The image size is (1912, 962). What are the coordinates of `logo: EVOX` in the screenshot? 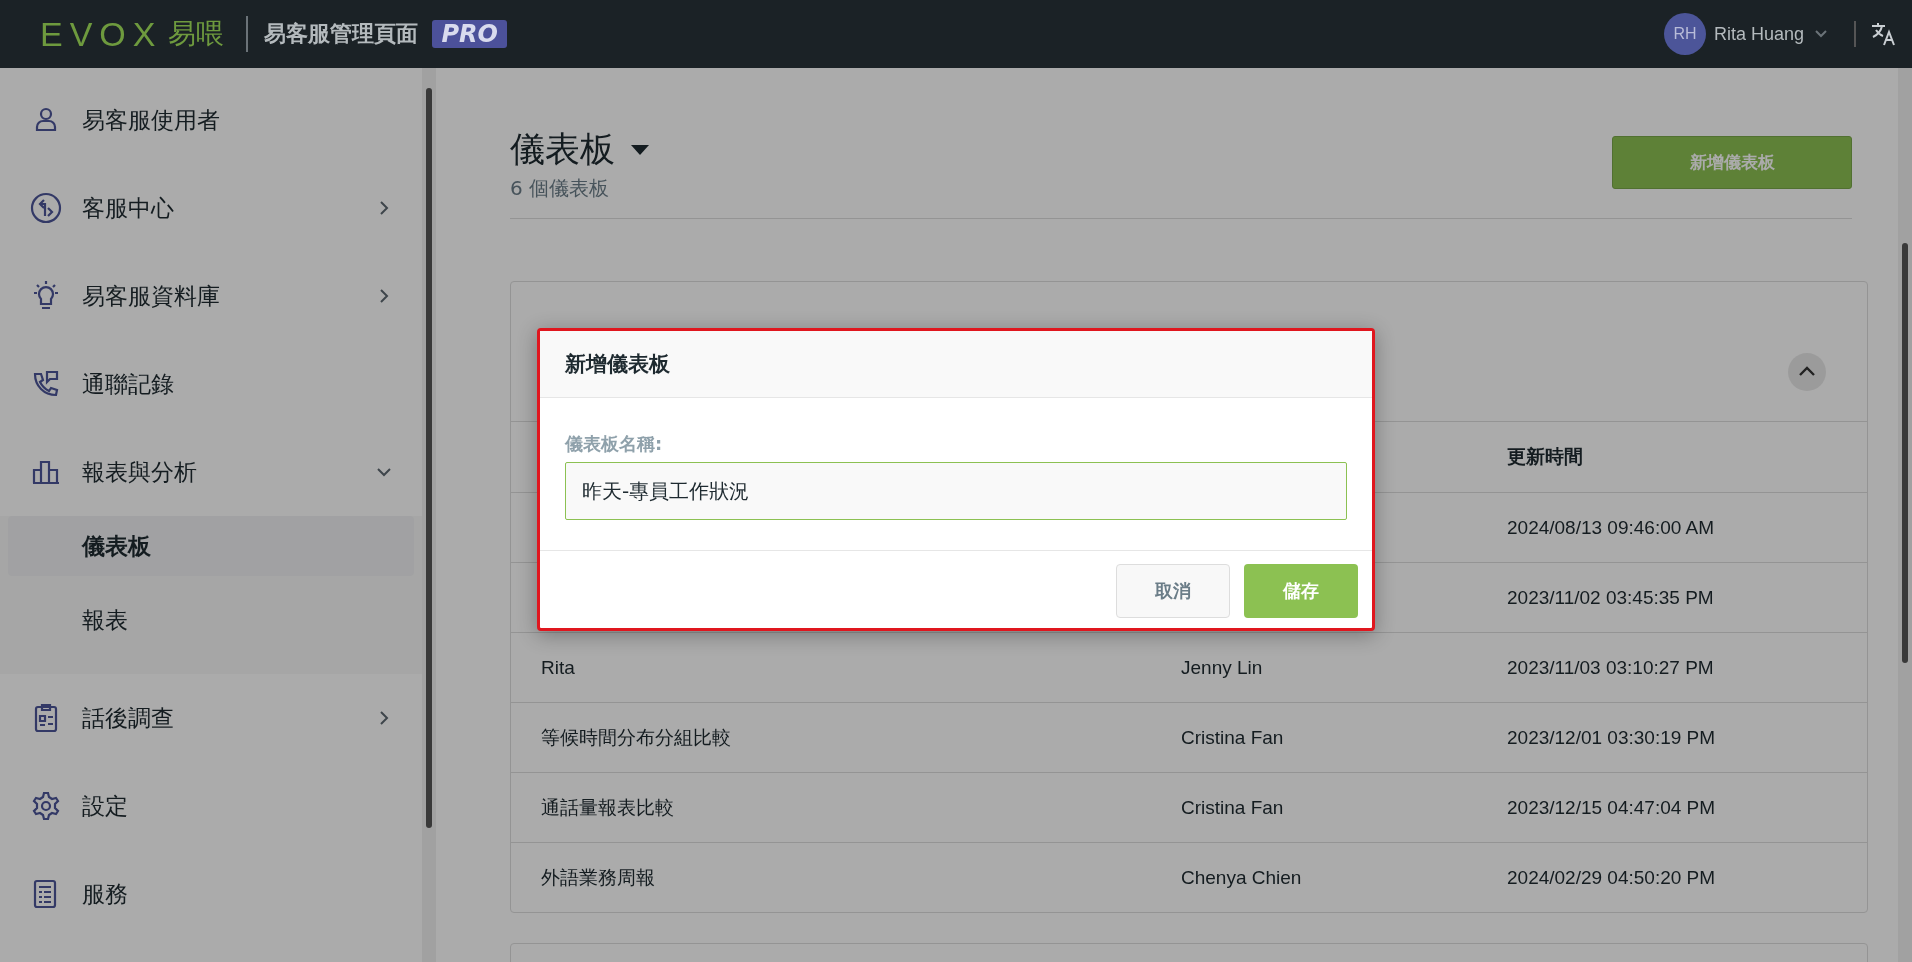 It's located at (101, 34).